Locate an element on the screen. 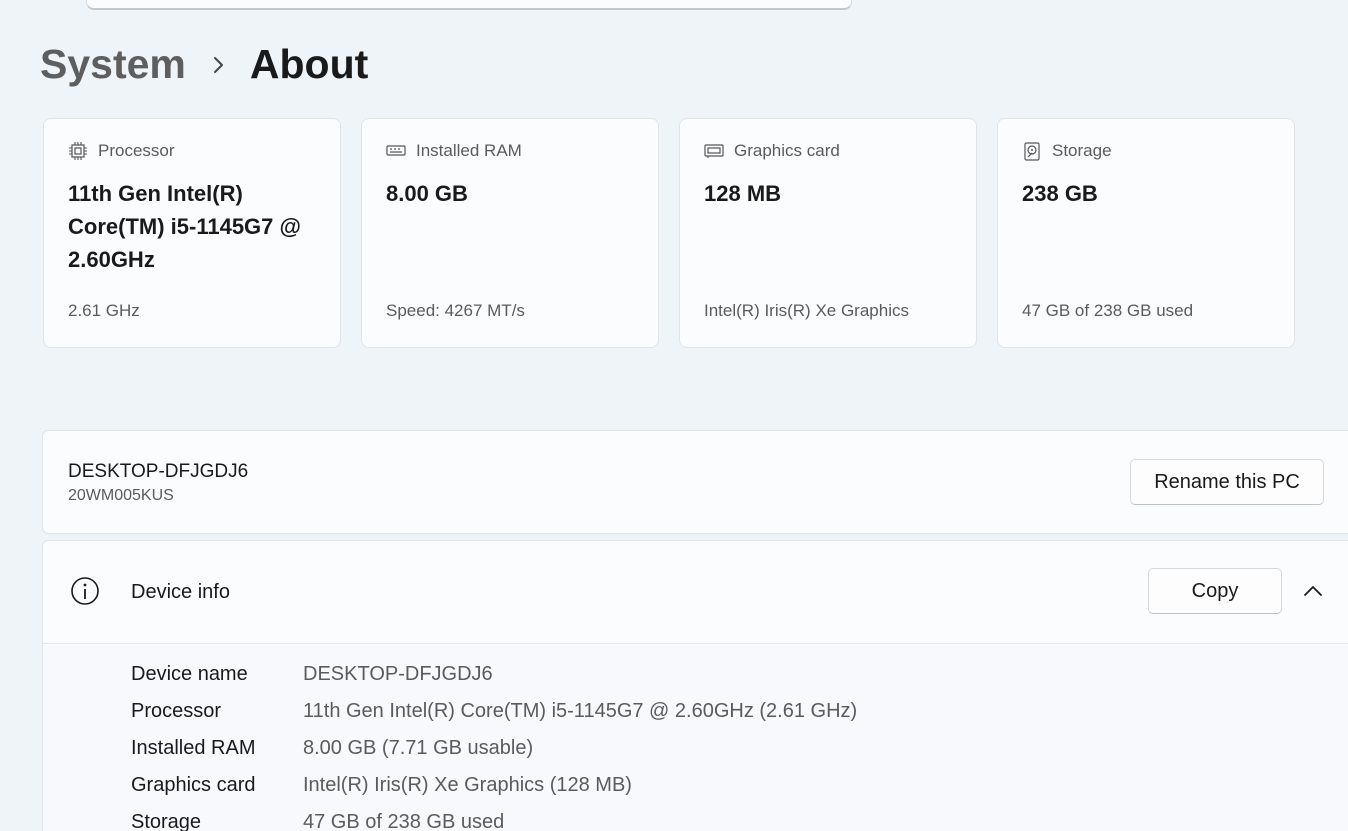 The image size is (1348, 831). spec-value: Intel(R) Iris(R) Xe Graphics (128 MB) is located at coordinates (467, 785).